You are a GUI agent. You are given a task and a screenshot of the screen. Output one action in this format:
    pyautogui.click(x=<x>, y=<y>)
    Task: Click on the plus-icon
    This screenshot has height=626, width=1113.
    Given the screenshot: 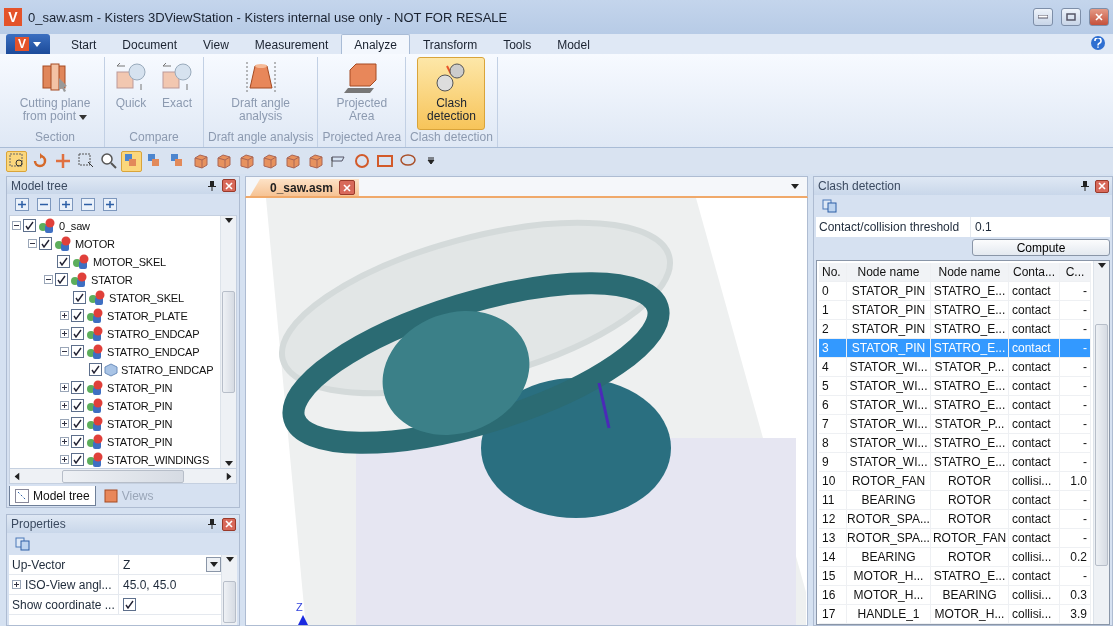 What is the action you would take?
    pyautogui.click(x=64, y=316)
    